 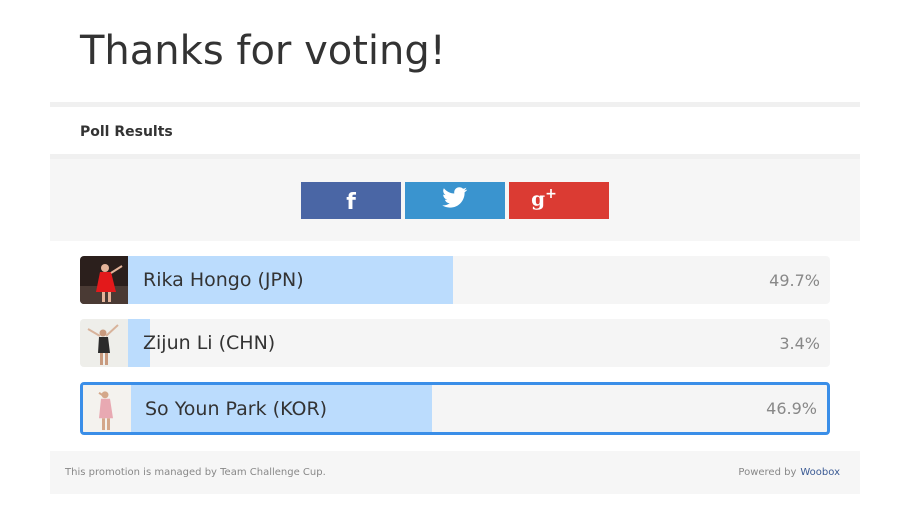 What do you see at coordinates (455, 408) in the screenshot?
I see `poll-option-so-youn-park: So Youn Park (KOR) 46.9%` at bounding box center [455, 408].